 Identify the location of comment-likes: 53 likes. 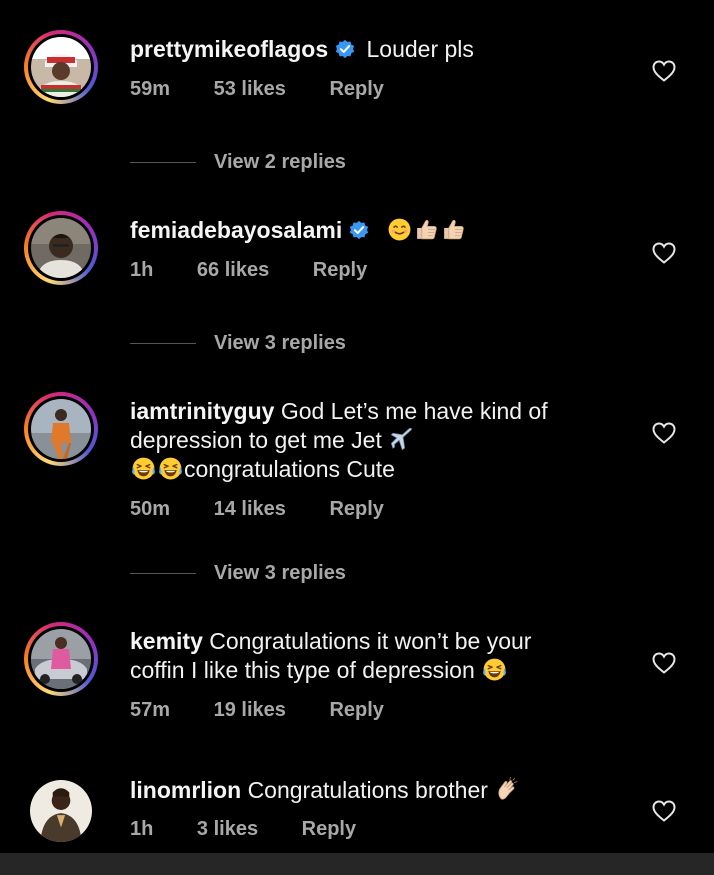
(250, 89).